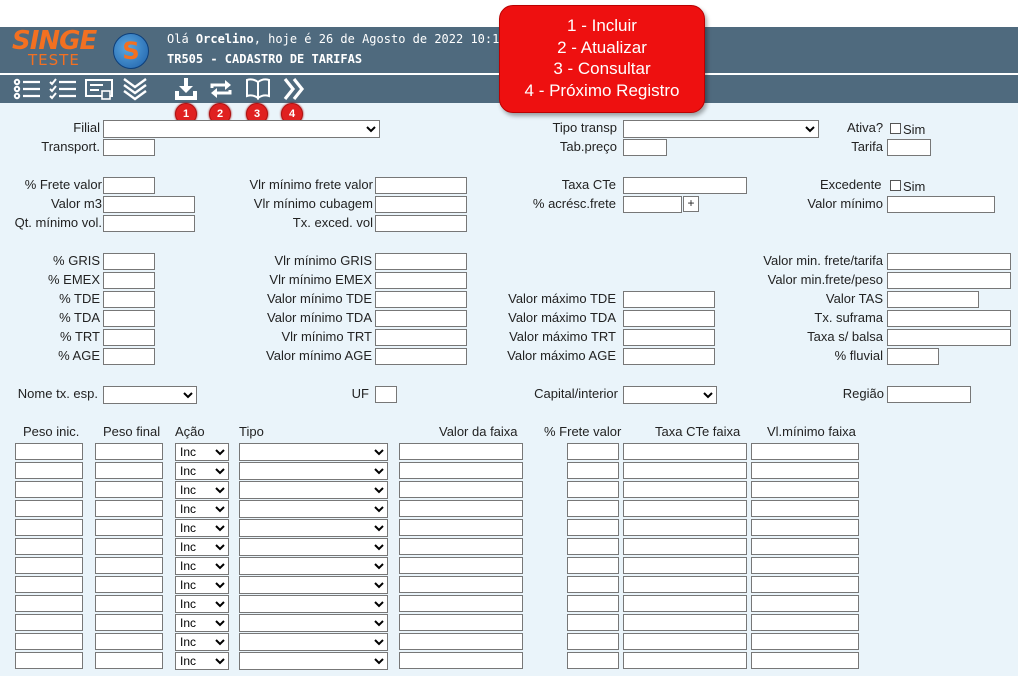 The width and height of the screenshot is (1018, 676). I want to click on vlr-min-cubagem-field, so click(421, 204).